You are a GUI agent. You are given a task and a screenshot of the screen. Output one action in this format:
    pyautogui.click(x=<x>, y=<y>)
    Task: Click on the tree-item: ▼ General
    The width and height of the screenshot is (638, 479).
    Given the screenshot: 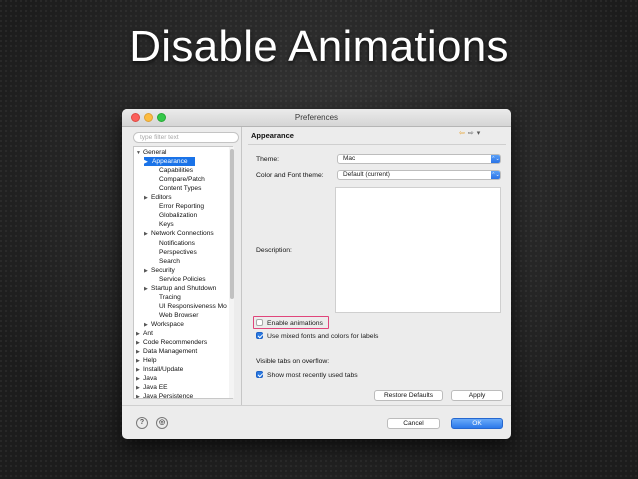 What is the action you would take?
    pyautogui.click(x=151, y=152)
    